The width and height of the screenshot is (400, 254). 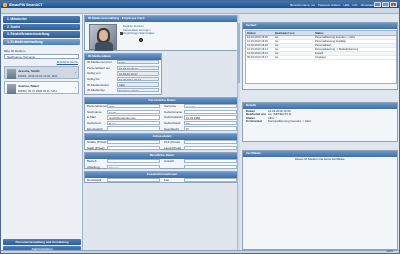 I want to click on field-value: Jessica, so click(x=210, y=106).